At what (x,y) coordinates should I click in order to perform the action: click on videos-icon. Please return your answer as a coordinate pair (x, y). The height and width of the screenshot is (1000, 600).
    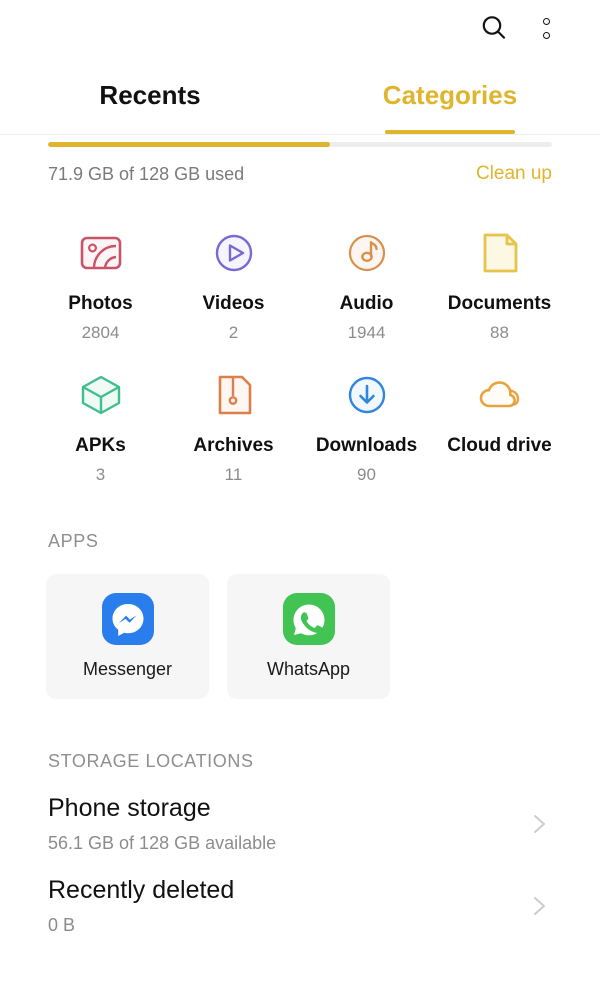
    Looking at the image, I should click on (233, 253).